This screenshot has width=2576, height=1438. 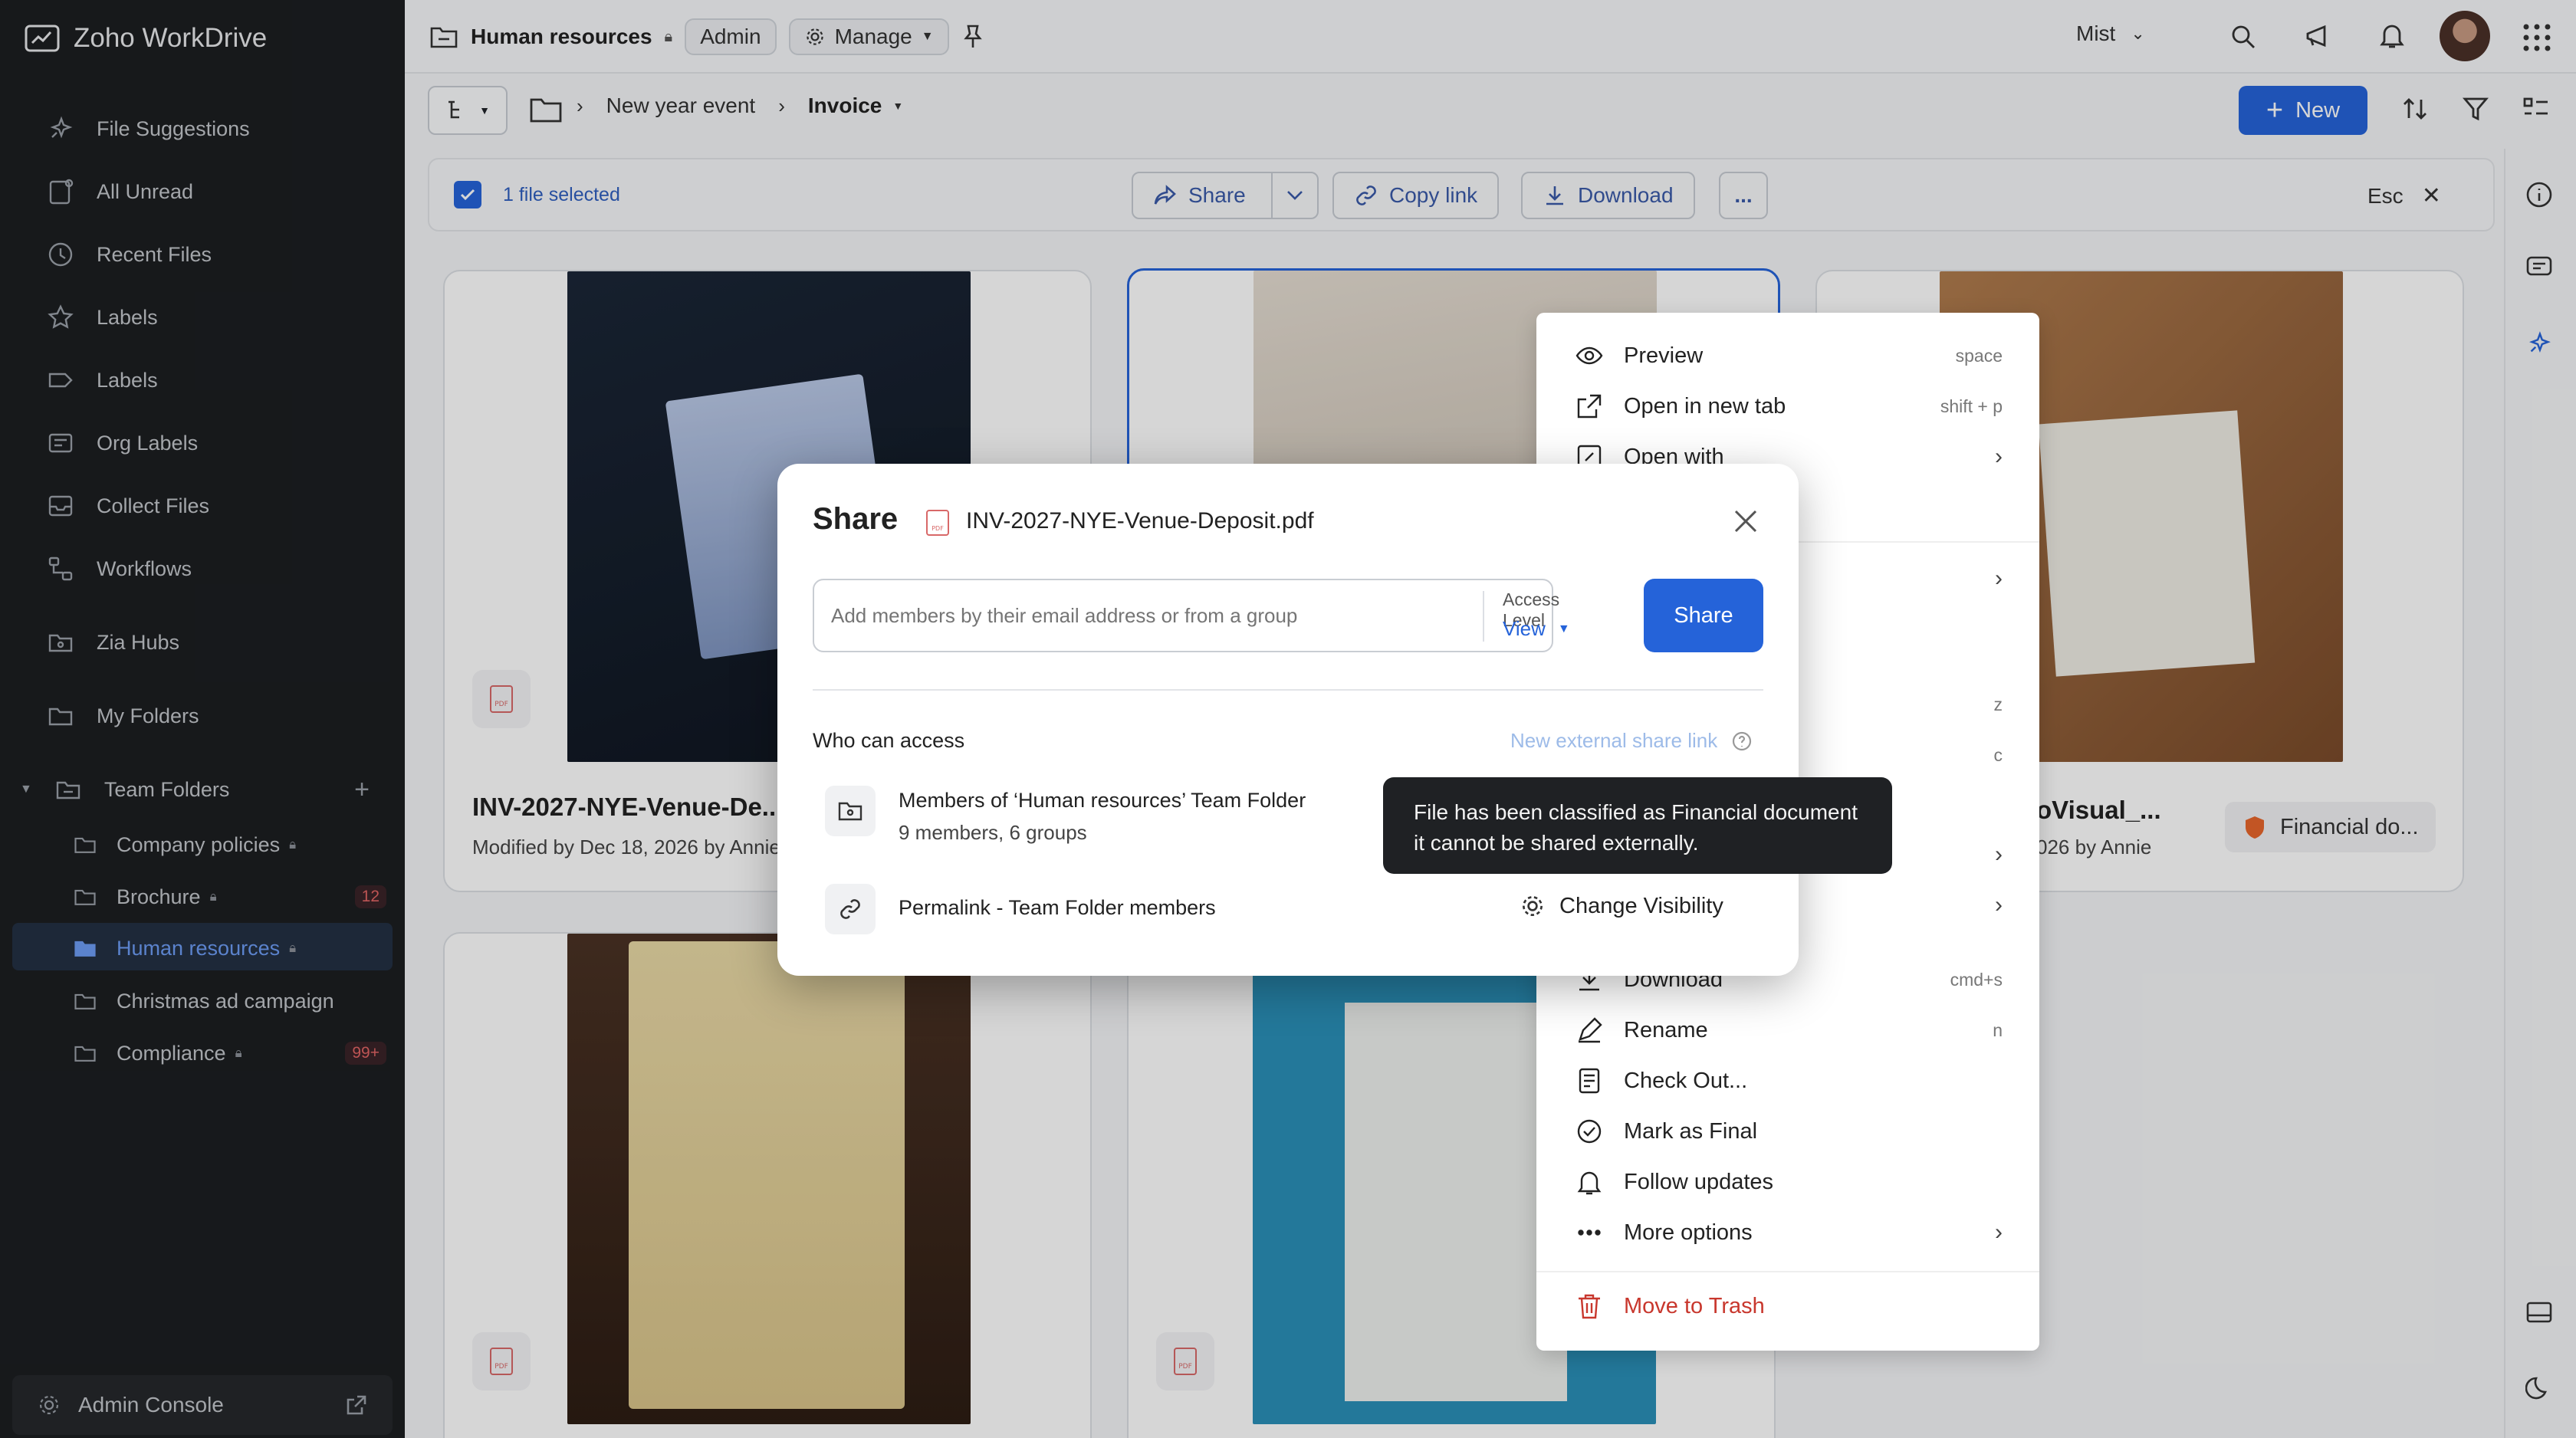 I want to click on share-submit-button: Share, so click(x=1704, y=615).